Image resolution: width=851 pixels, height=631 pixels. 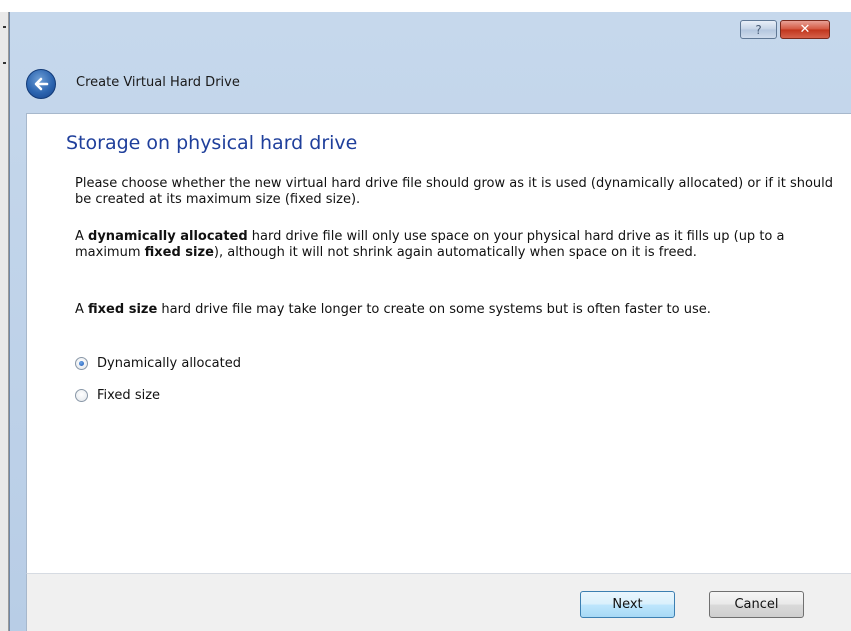 What do you see at coordinates (212, 143) in the screenshot?
I see `page-heading: Storage on physical hard drive` at bounding box center [212, 143].